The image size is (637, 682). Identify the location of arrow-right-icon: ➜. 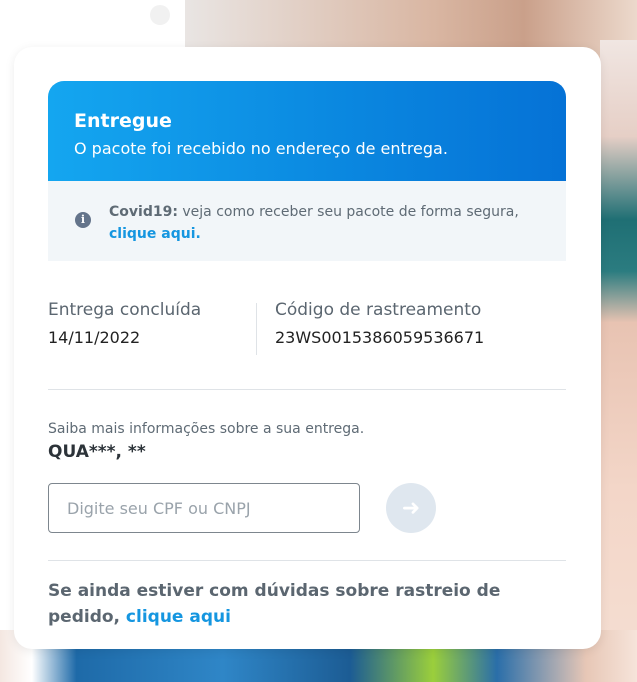
(411, 507).